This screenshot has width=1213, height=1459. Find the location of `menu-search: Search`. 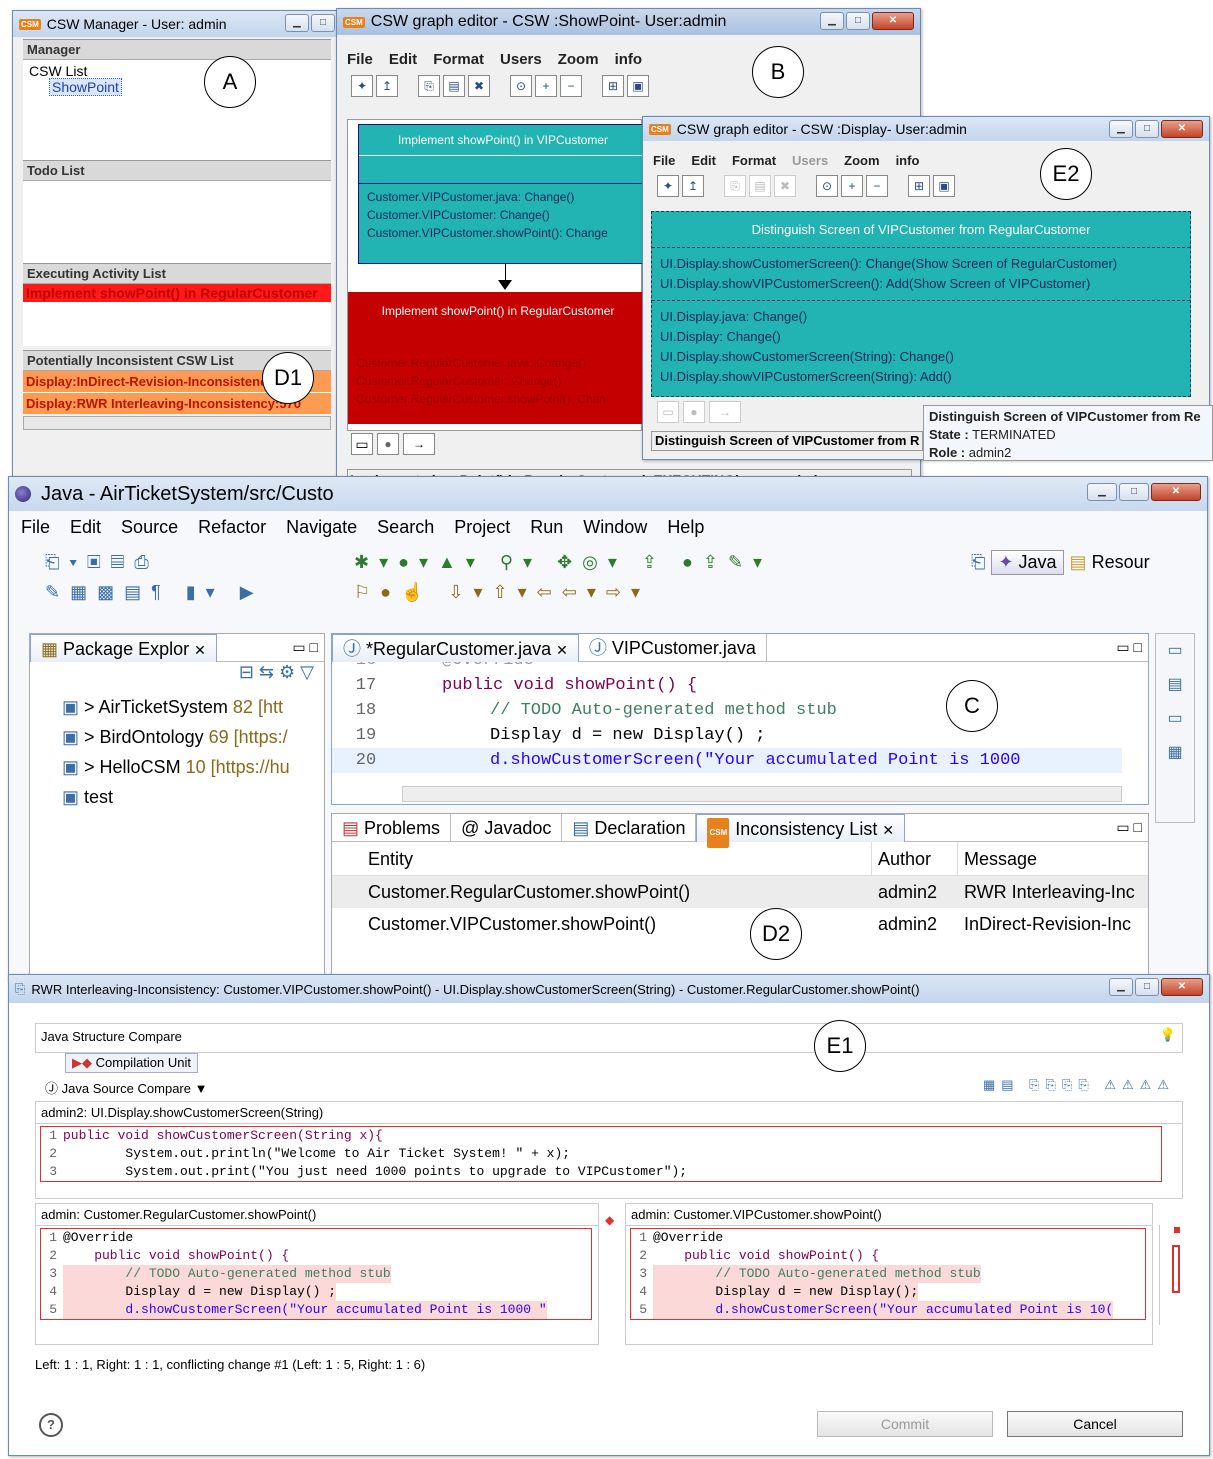

menu-search: Search is located at coordinates (405, 527).